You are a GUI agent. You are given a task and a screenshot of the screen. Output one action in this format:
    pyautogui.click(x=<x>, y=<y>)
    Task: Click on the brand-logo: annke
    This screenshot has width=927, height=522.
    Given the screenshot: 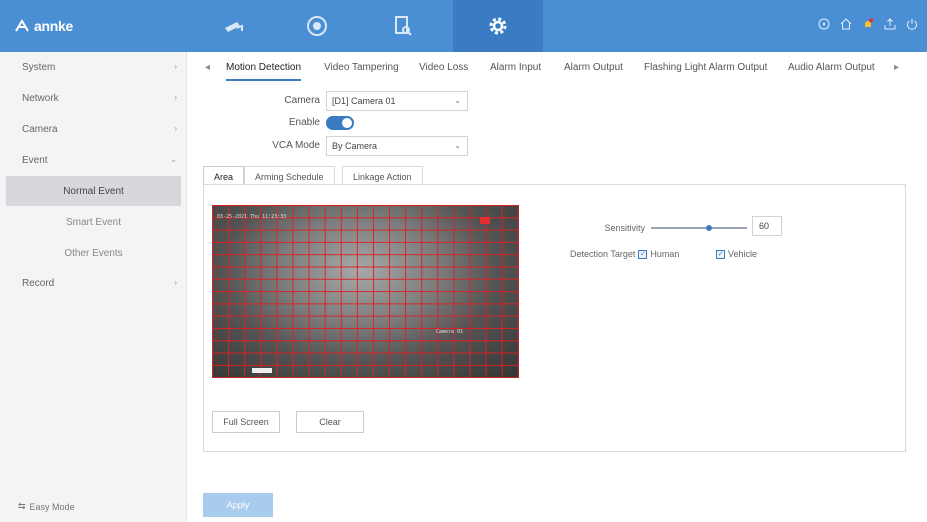 What is the action you would take?
    pyautogui.click(x=43, y=26)
    